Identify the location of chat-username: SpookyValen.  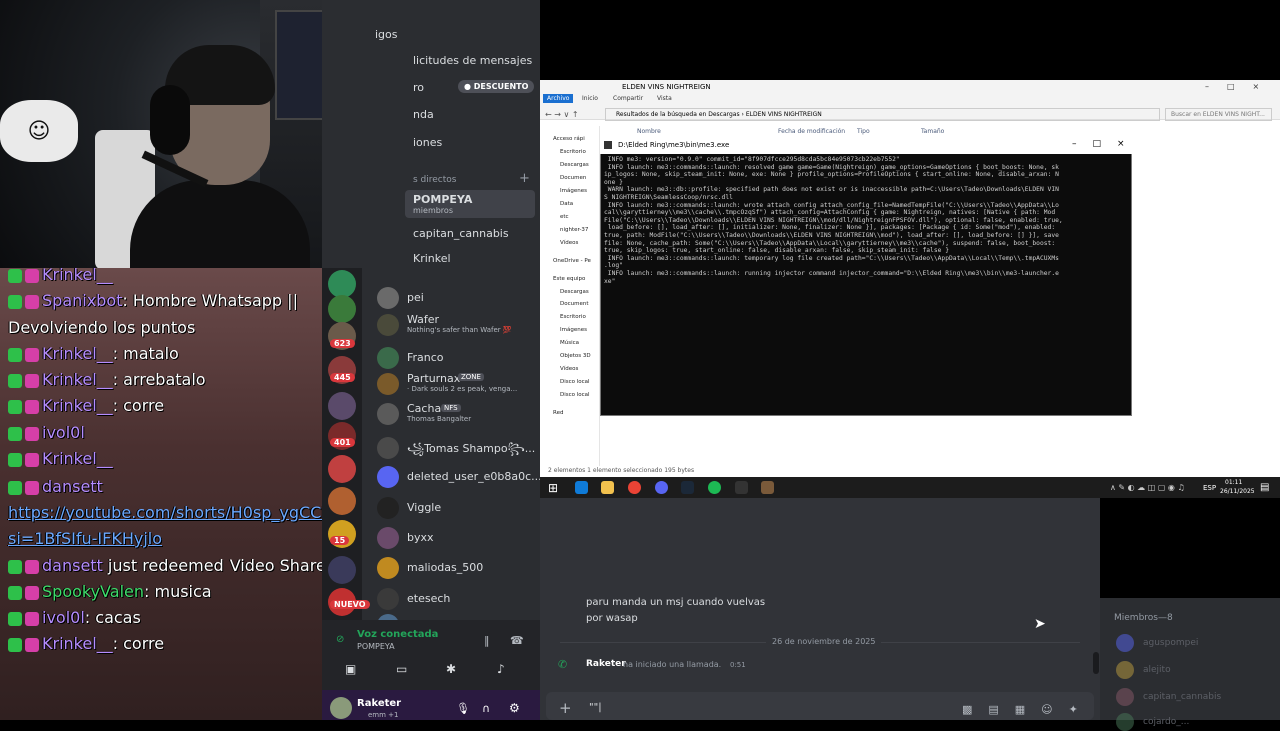
(93, 591).